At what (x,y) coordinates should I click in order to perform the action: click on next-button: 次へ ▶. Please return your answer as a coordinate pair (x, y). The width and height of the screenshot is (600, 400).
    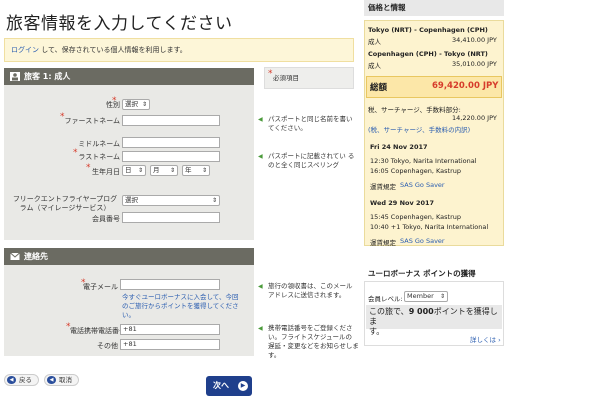
    Looking at the image, I should click on (229, 386).